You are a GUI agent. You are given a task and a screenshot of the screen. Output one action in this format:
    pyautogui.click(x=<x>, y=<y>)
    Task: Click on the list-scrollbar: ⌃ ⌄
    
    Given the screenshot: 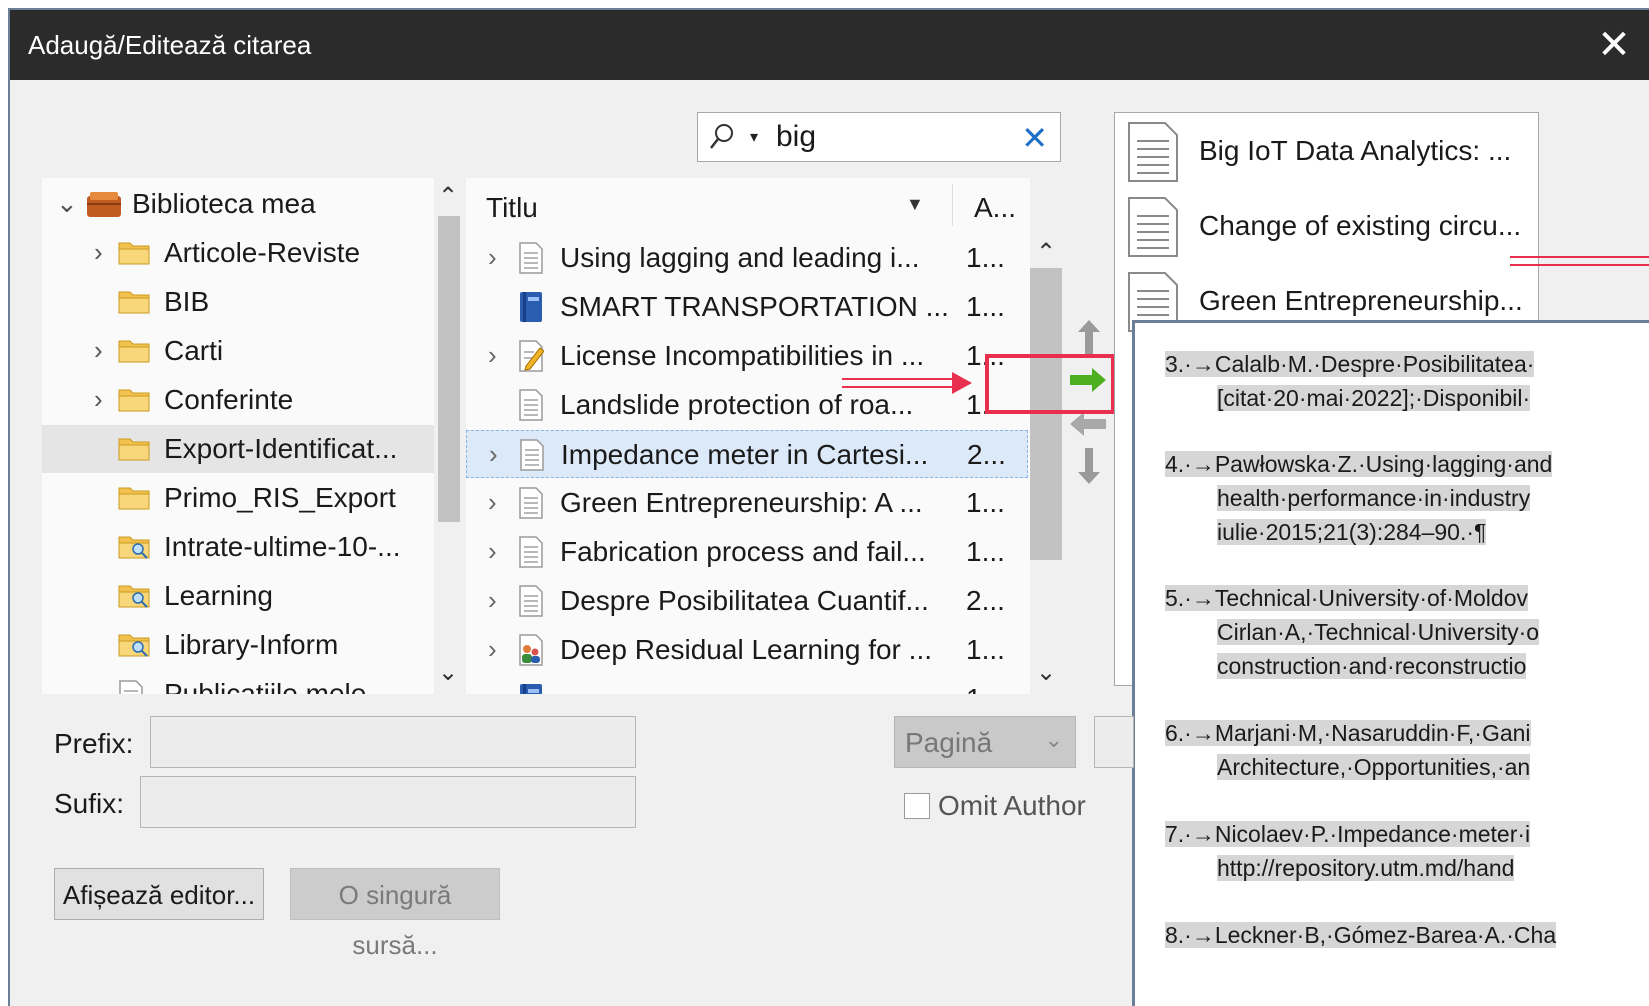 What is the action you would take?
    pyautogui.click(x=1046, y=463)
    